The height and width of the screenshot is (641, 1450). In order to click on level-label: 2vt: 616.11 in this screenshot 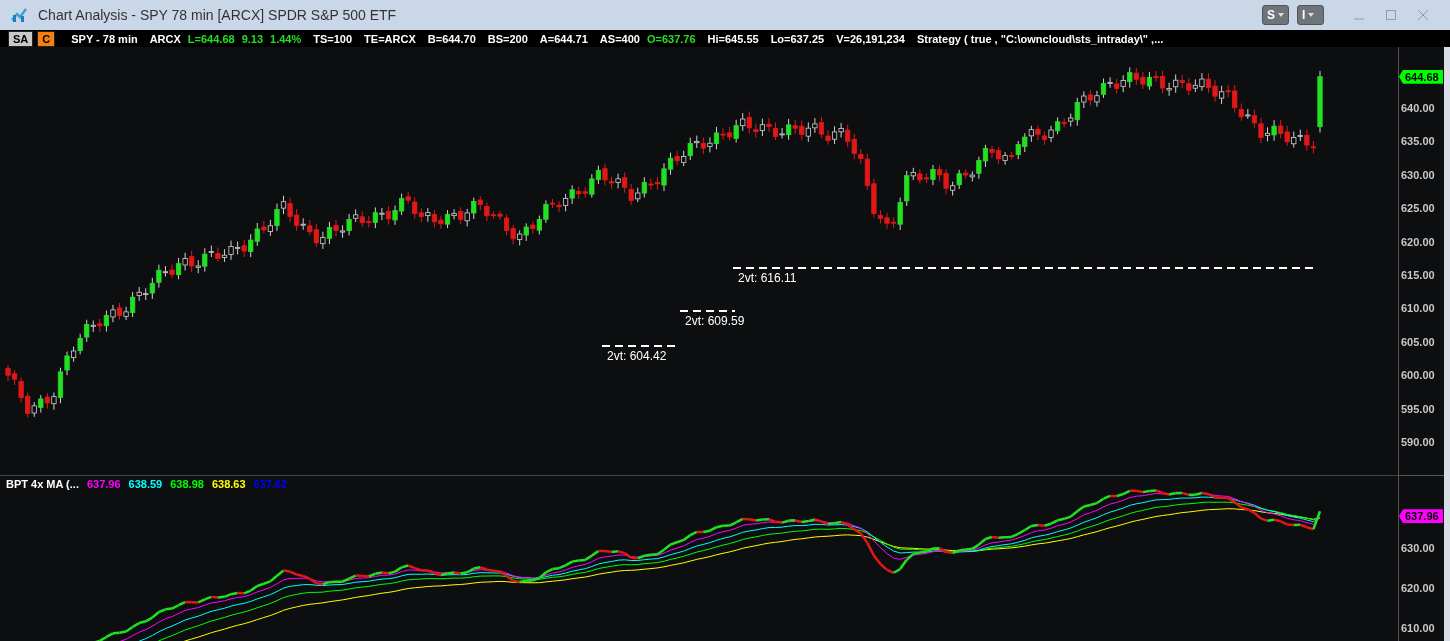, I will do `click(767, 277)`.